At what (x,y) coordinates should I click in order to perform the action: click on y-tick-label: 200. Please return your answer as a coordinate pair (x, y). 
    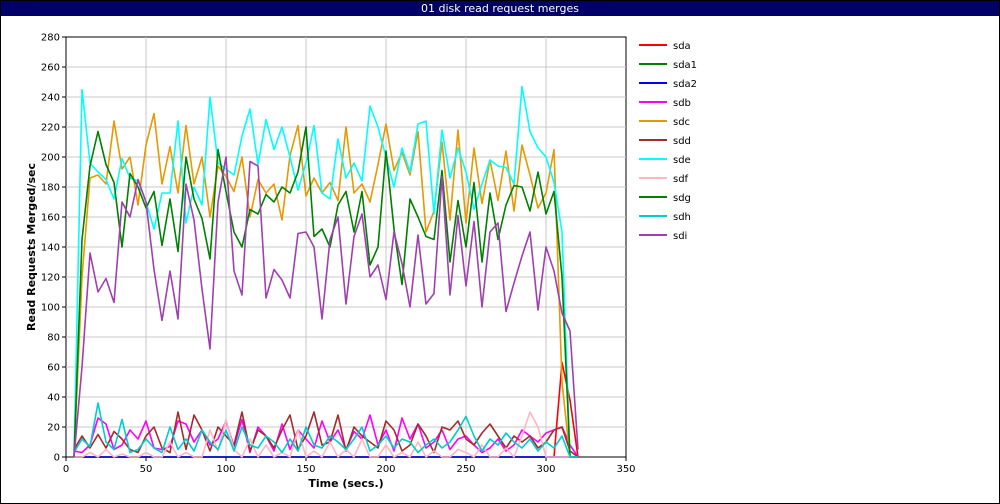
    Looking at the image, I should click on (50, 158).